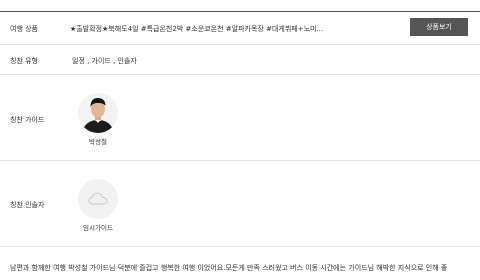 Image resolution: width=480 pixels, height=280 pixels. I want to click on praise-escort-label: 칭찬 인솔자, so click(27, 205).